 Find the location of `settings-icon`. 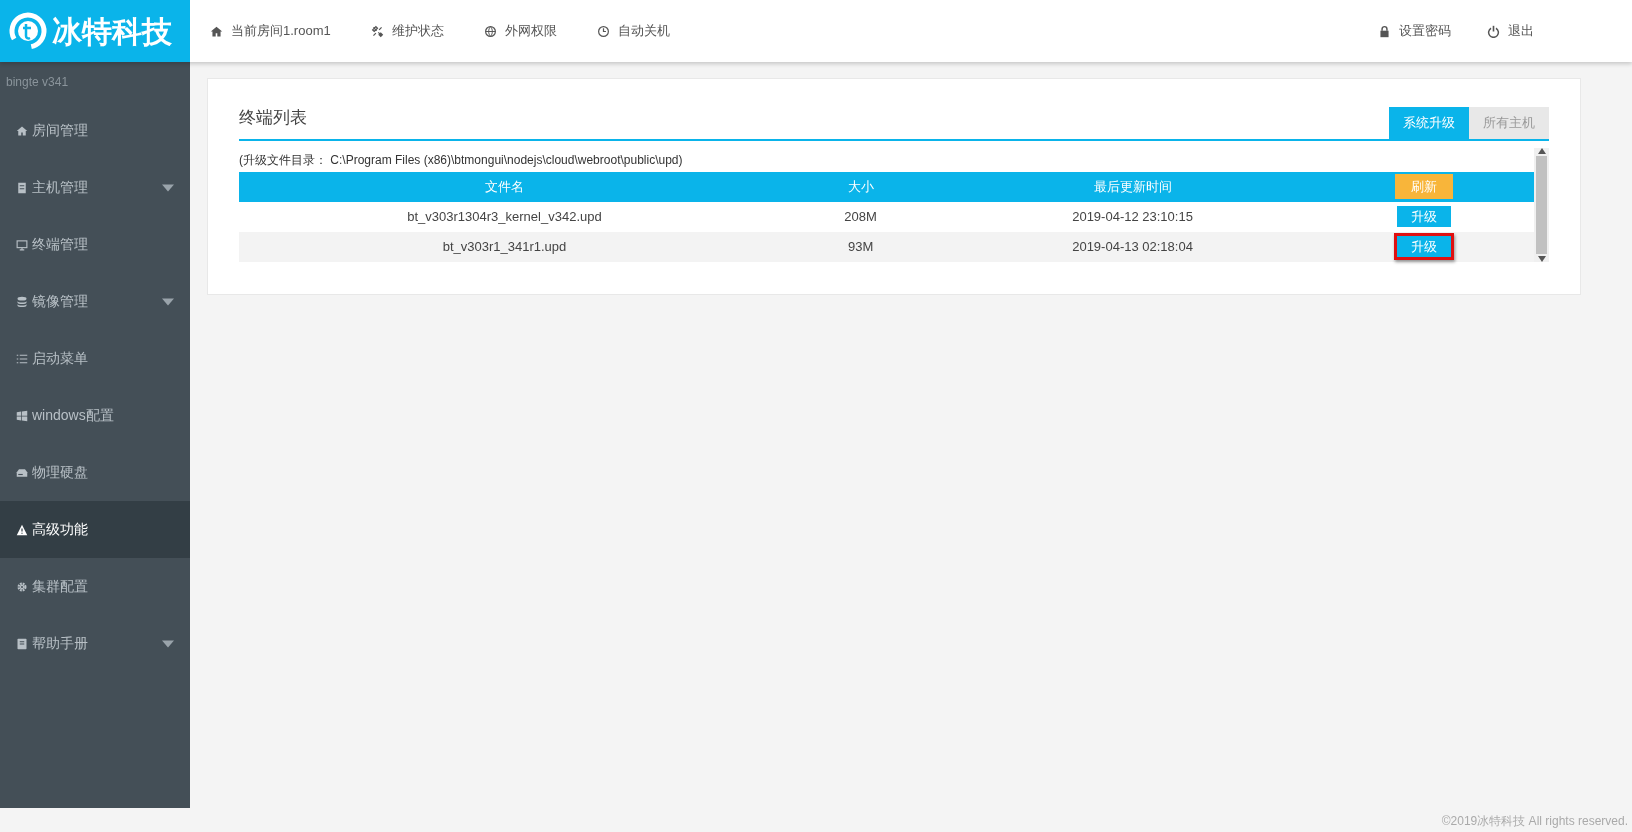

settings-icon is located at coordinates (22, 586).